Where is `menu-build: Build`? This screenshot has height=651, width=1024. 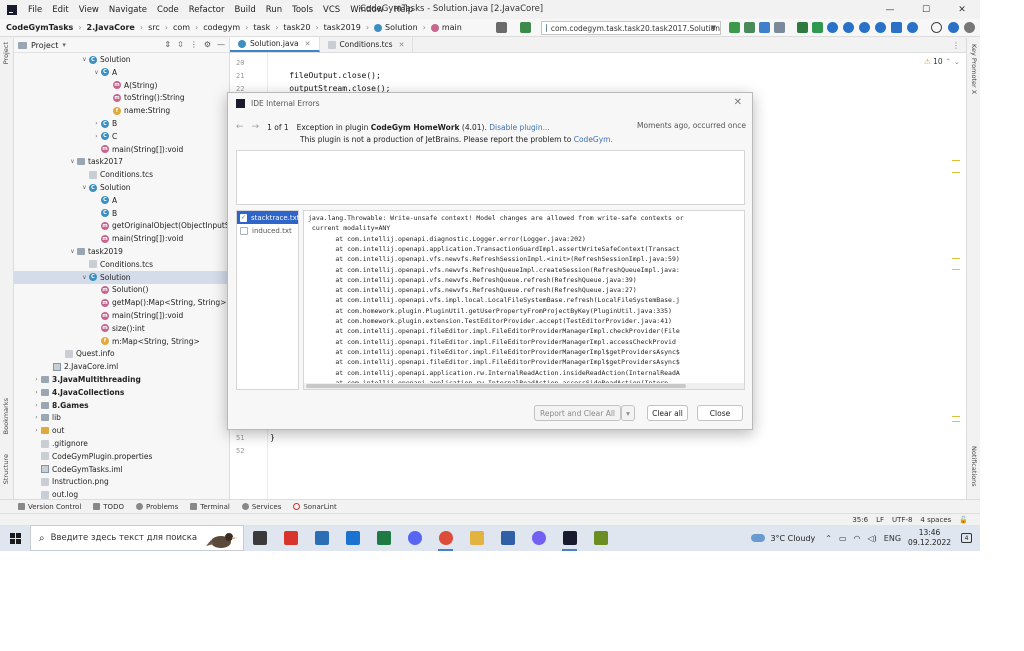 menu-build: Build is located at coordinates (244, 10).